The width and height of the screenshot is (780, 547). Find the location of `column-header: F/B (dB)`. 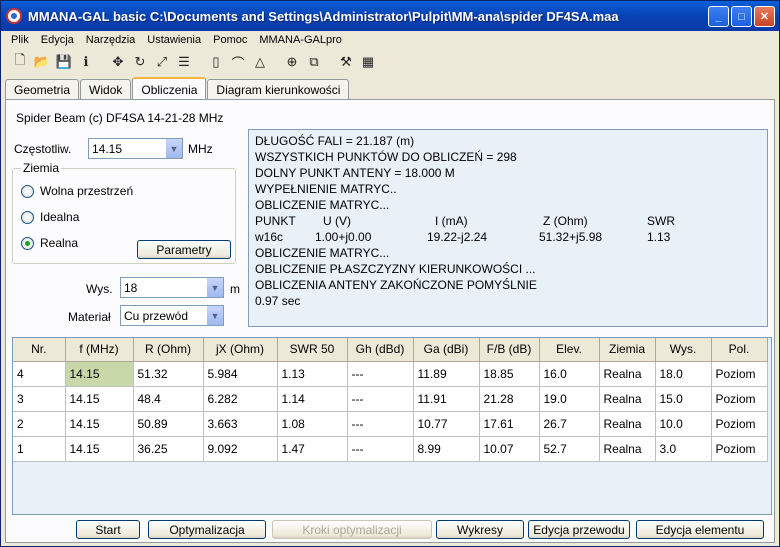

column-header: F/B (dB) is located at coordinates (509, 350).